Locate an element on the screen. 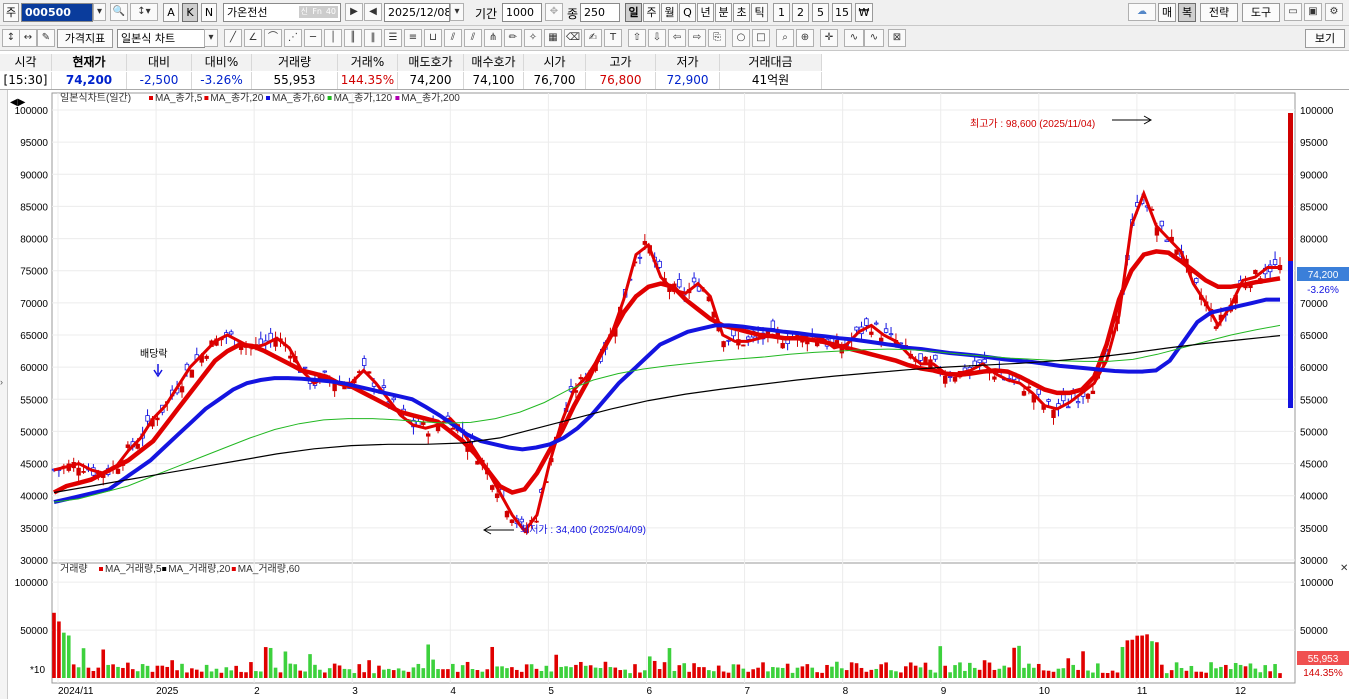 The width and height of the screenshot is (1349, 699). chart-type-select: 일본식 차트 is located at coordinates (161, 38).